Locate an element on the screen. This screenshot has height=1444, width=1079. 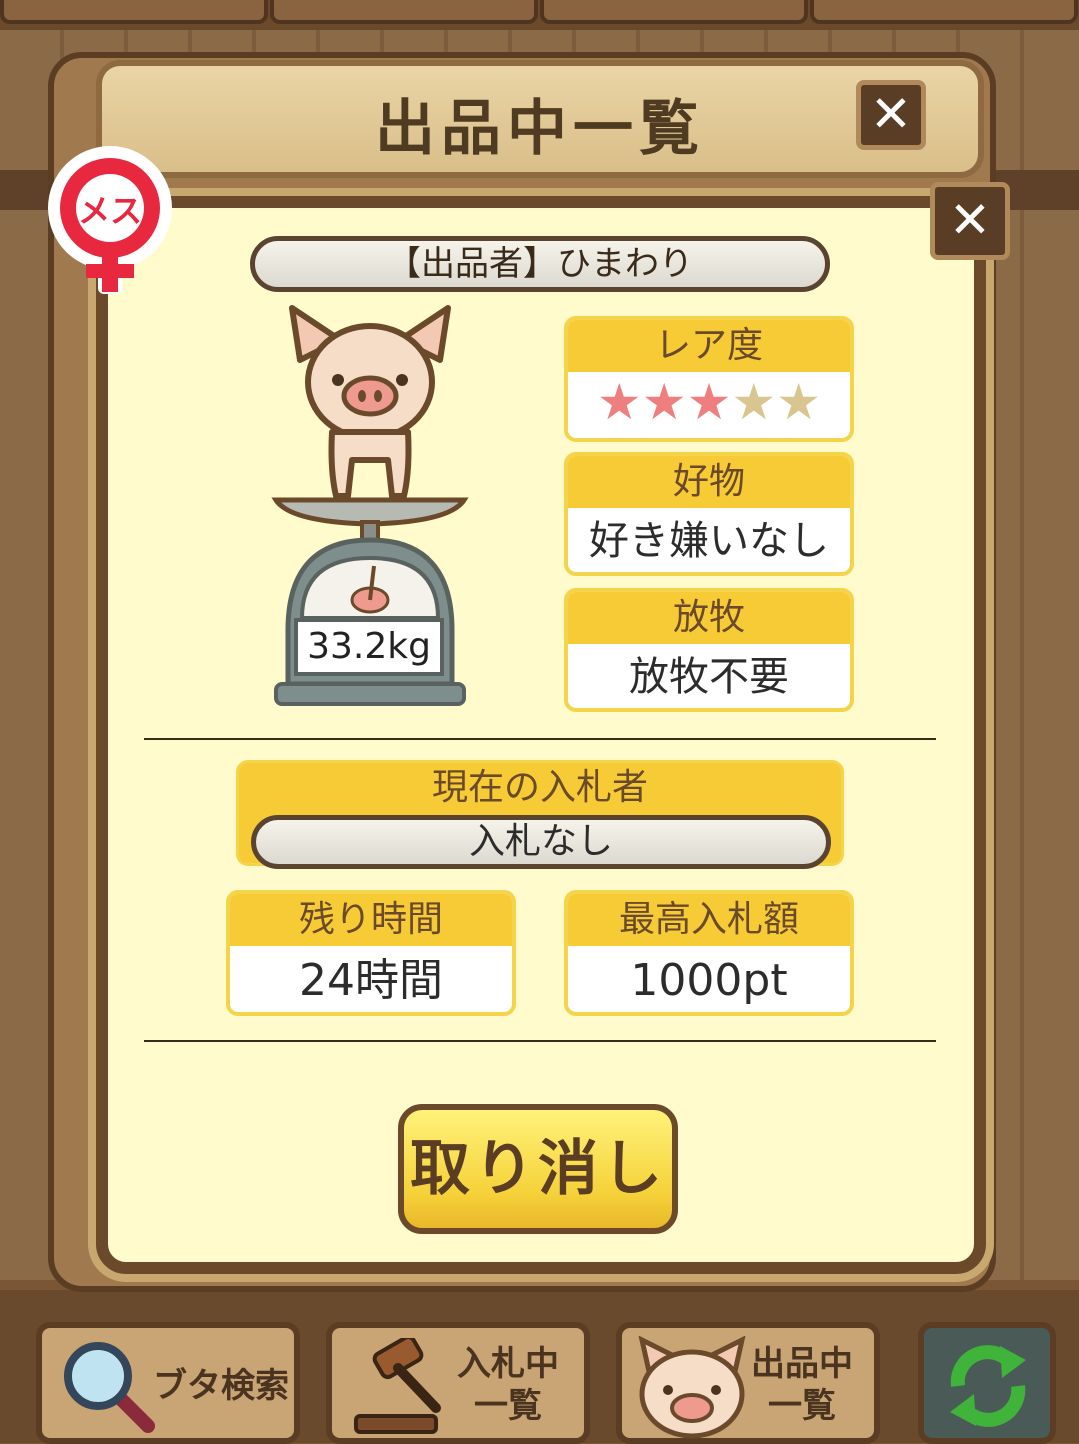
weight-display: 33.2kg is located at coordinates (369, 647).